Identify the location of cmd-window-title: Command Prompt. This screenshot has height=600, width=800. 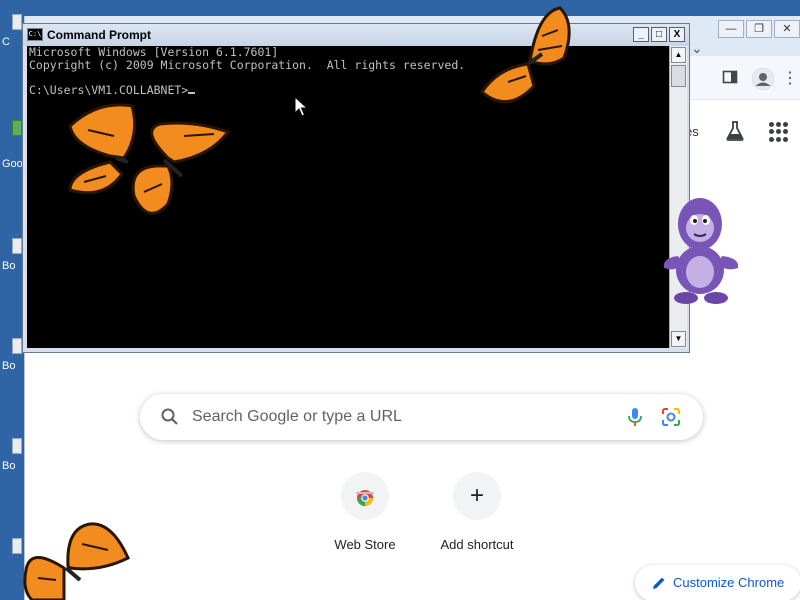
(99, 35).